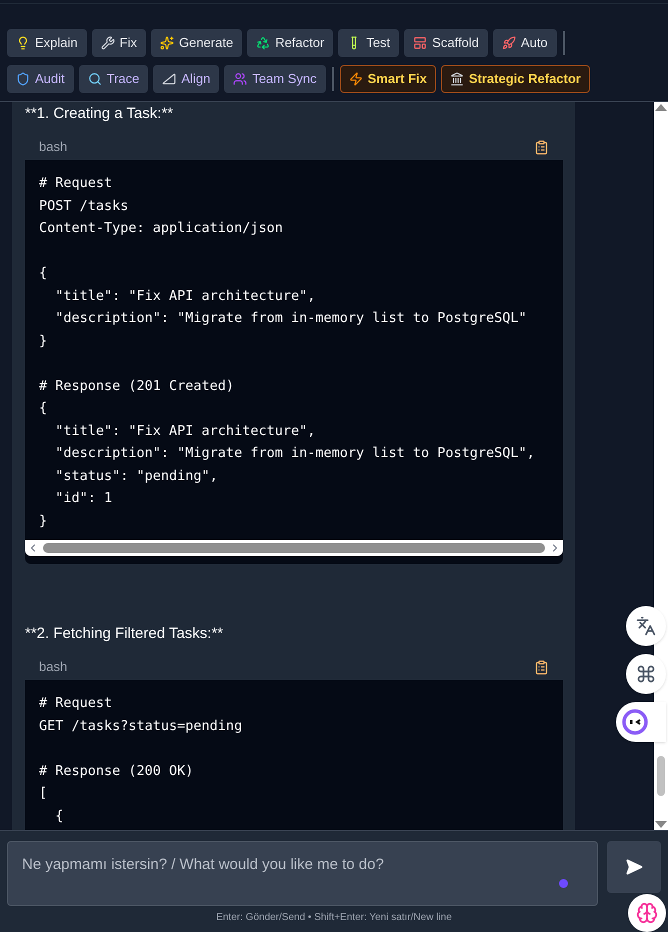 The image size is (668, 932). I want to click on toolbar-button: Explain, so click(47, 43).